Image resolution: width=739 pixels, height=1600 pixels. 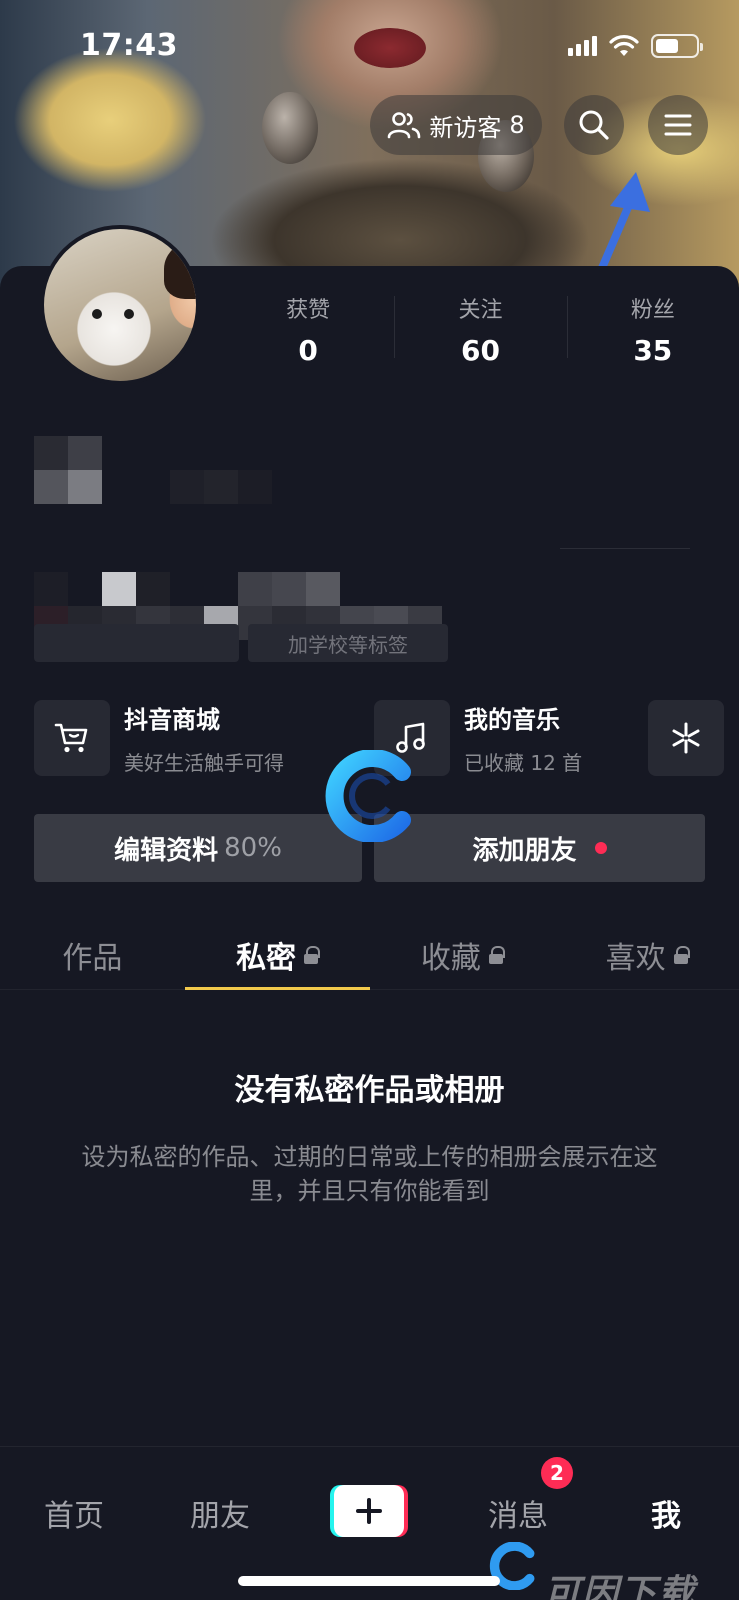 I want to click on stat-followers: 粉丝 35, so click(x=652, y=329).